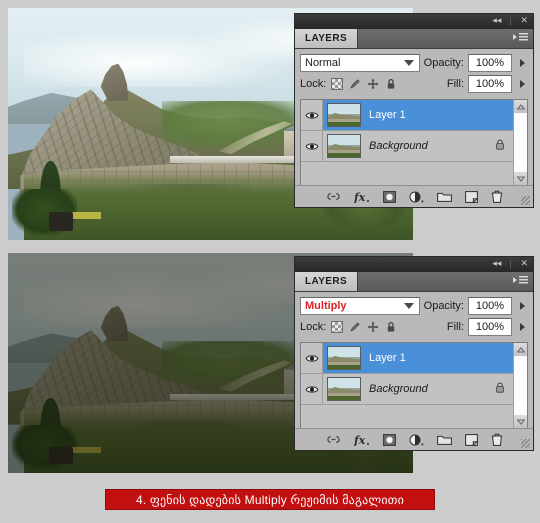 The image size is (540, 523). What do you see at coordinates (360, 63) in the screenshot?
I see `blend-mode-select: Normal` at bounding box center [360, 63].